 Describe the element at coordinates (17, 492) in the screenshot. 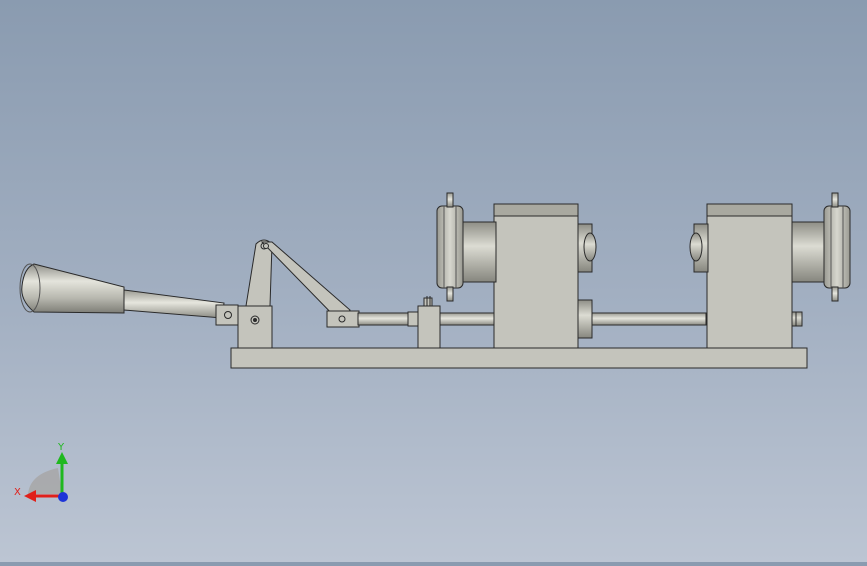

I see `x-axis-label: X` at that location.